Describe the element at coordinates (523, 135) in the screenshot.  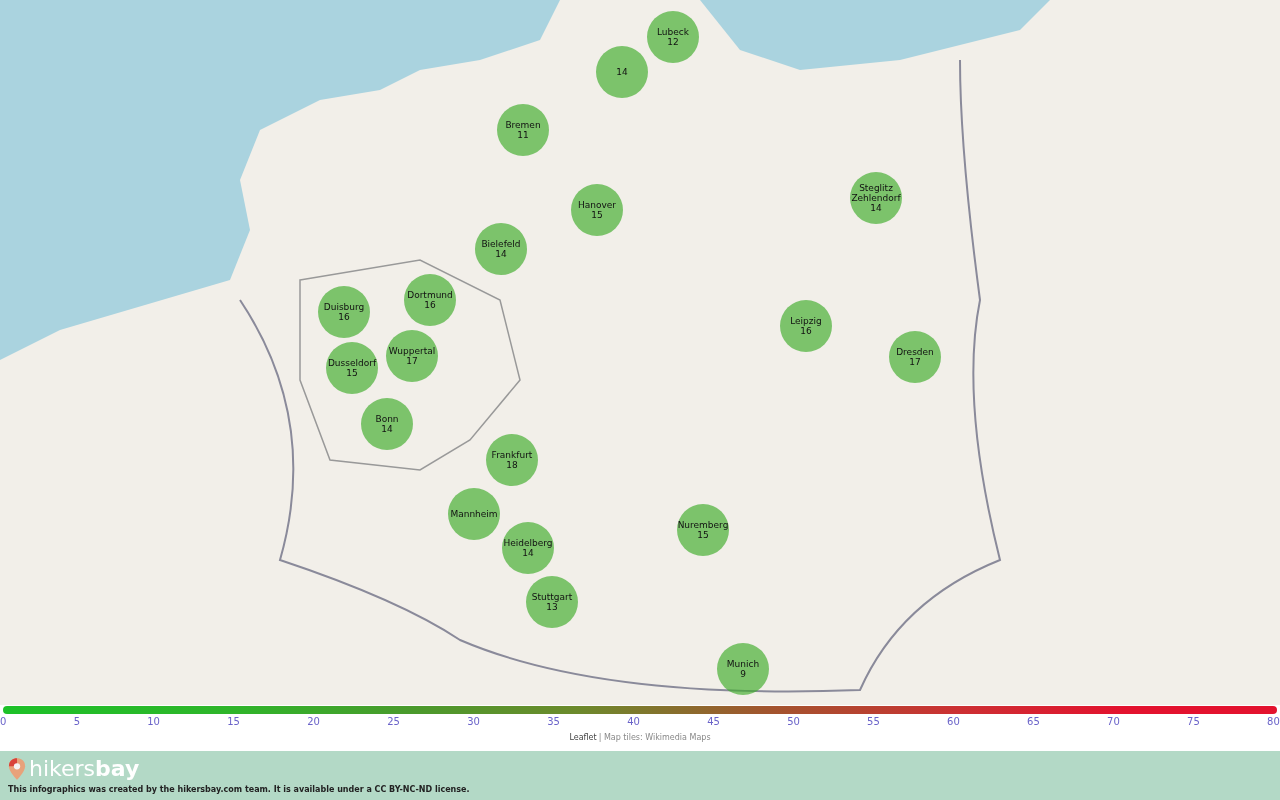
I see `city-value: 11` at that location.